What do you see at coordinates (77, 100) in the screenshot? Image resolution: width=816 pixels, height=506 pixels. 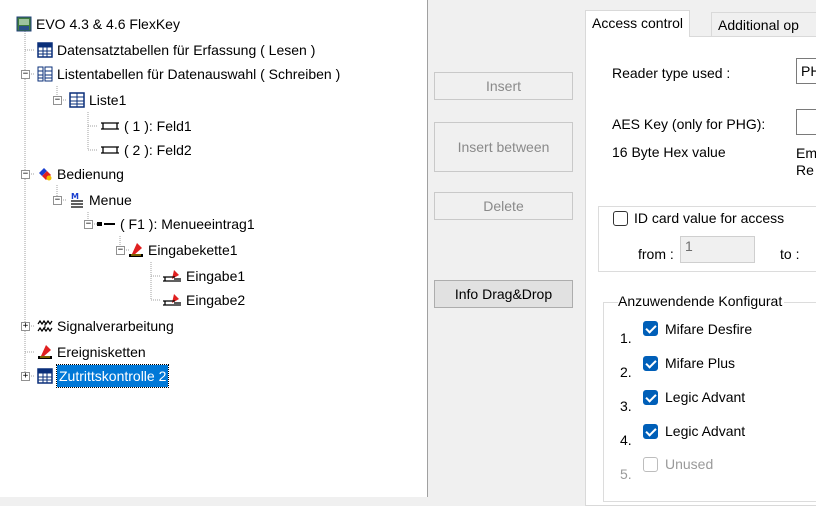 I see `list-icon` at bounding box center [77, 100].